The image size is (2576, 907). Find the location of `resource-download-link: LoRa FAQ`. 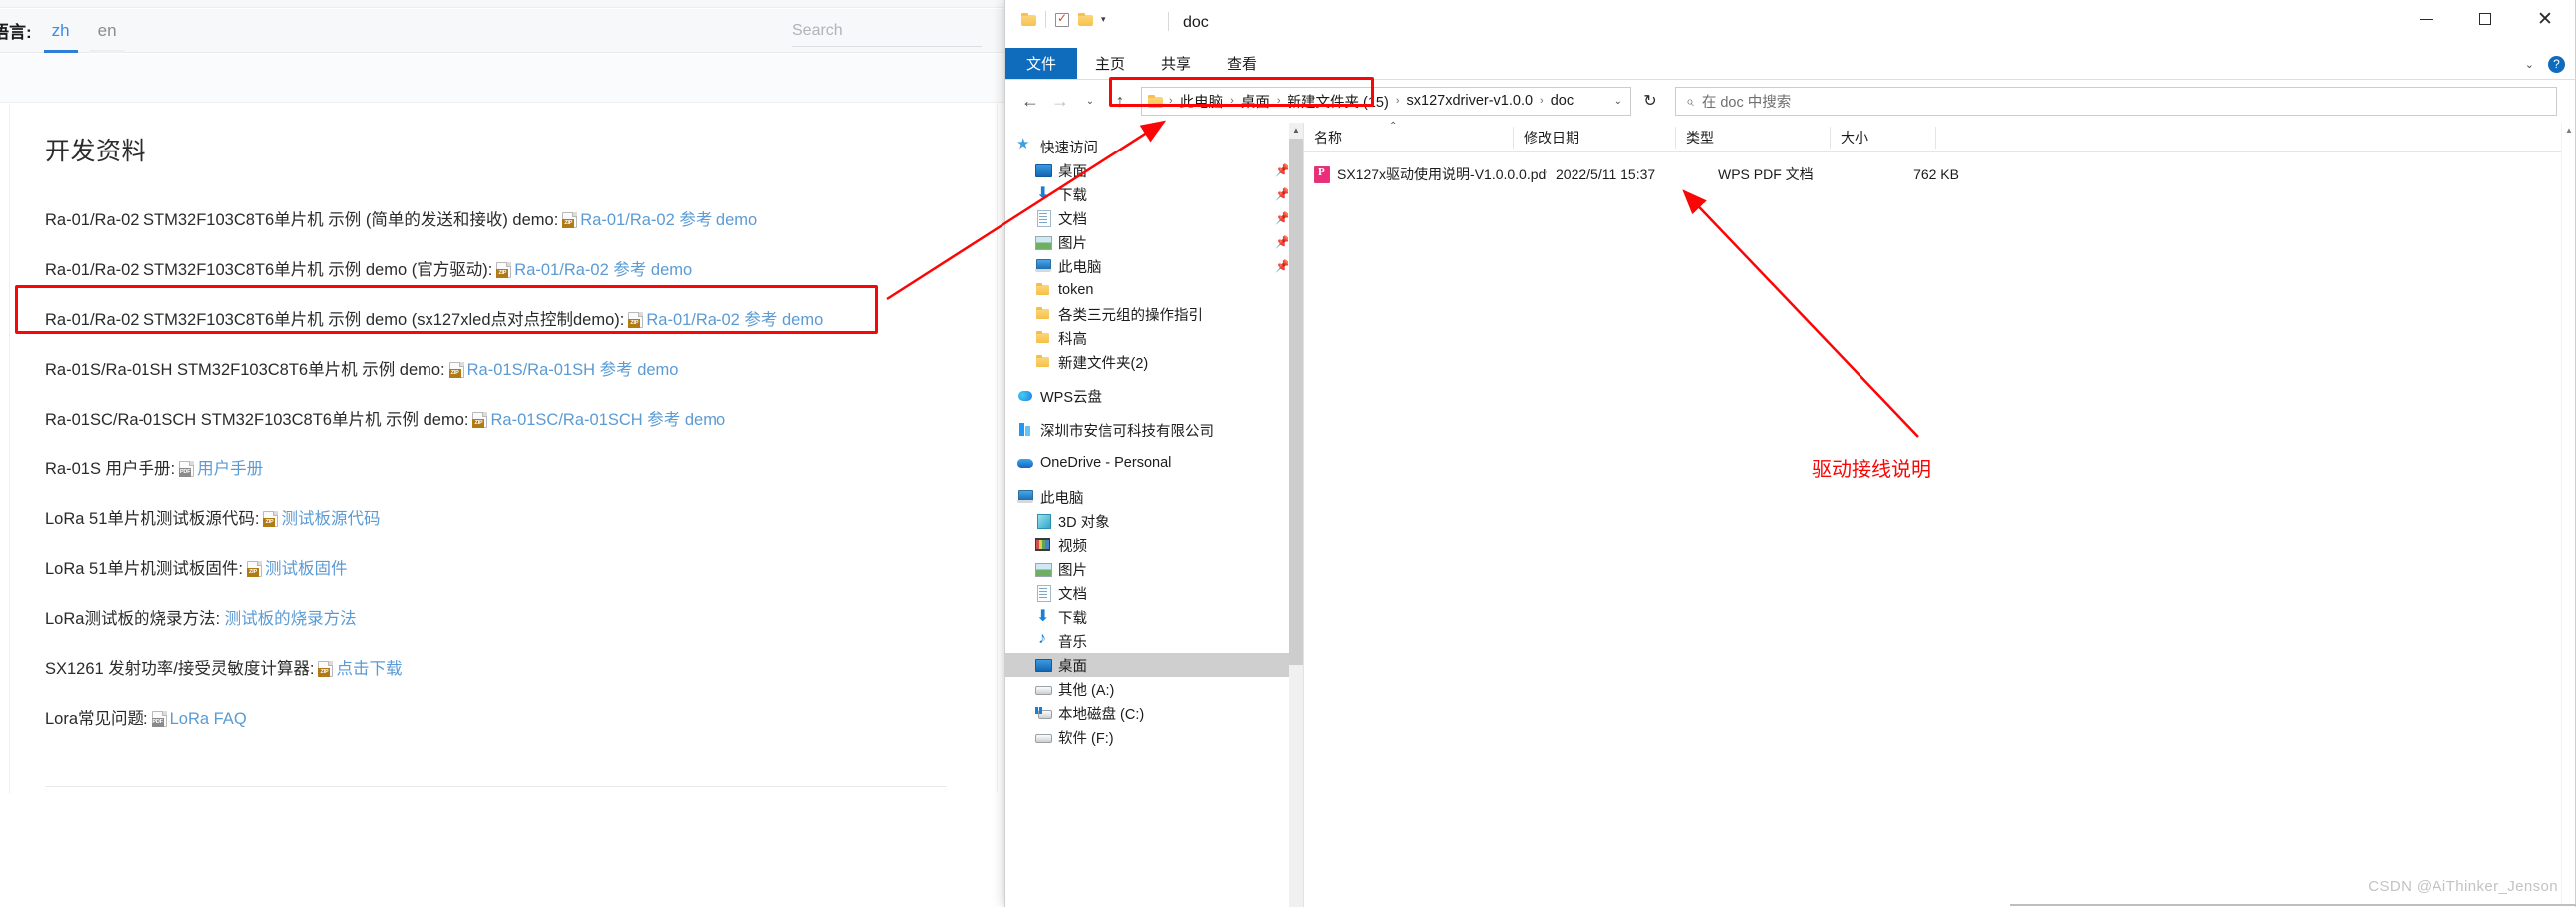

resource-download-link: LoRa FAQ is located at coordinates (208, 719).